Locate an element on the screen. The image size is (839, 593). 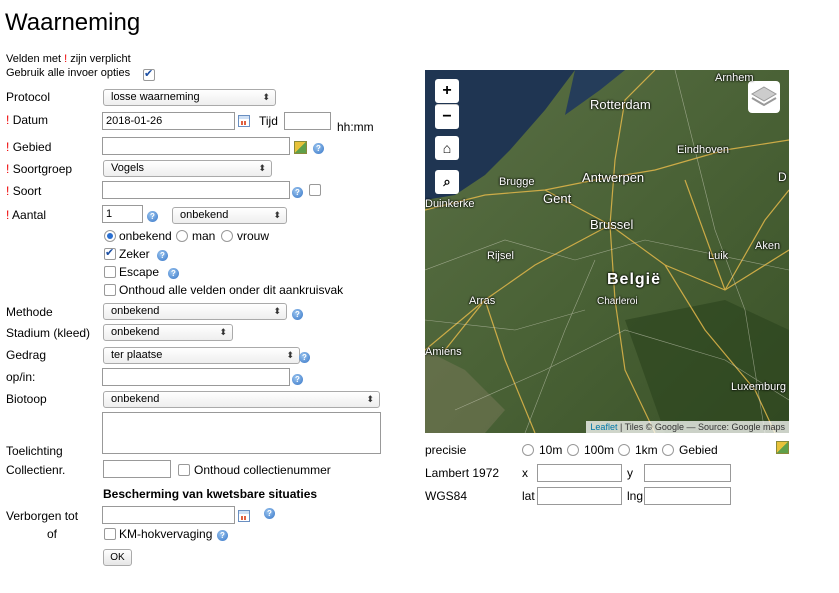
of-label: of is located at coordinates (52, 534).